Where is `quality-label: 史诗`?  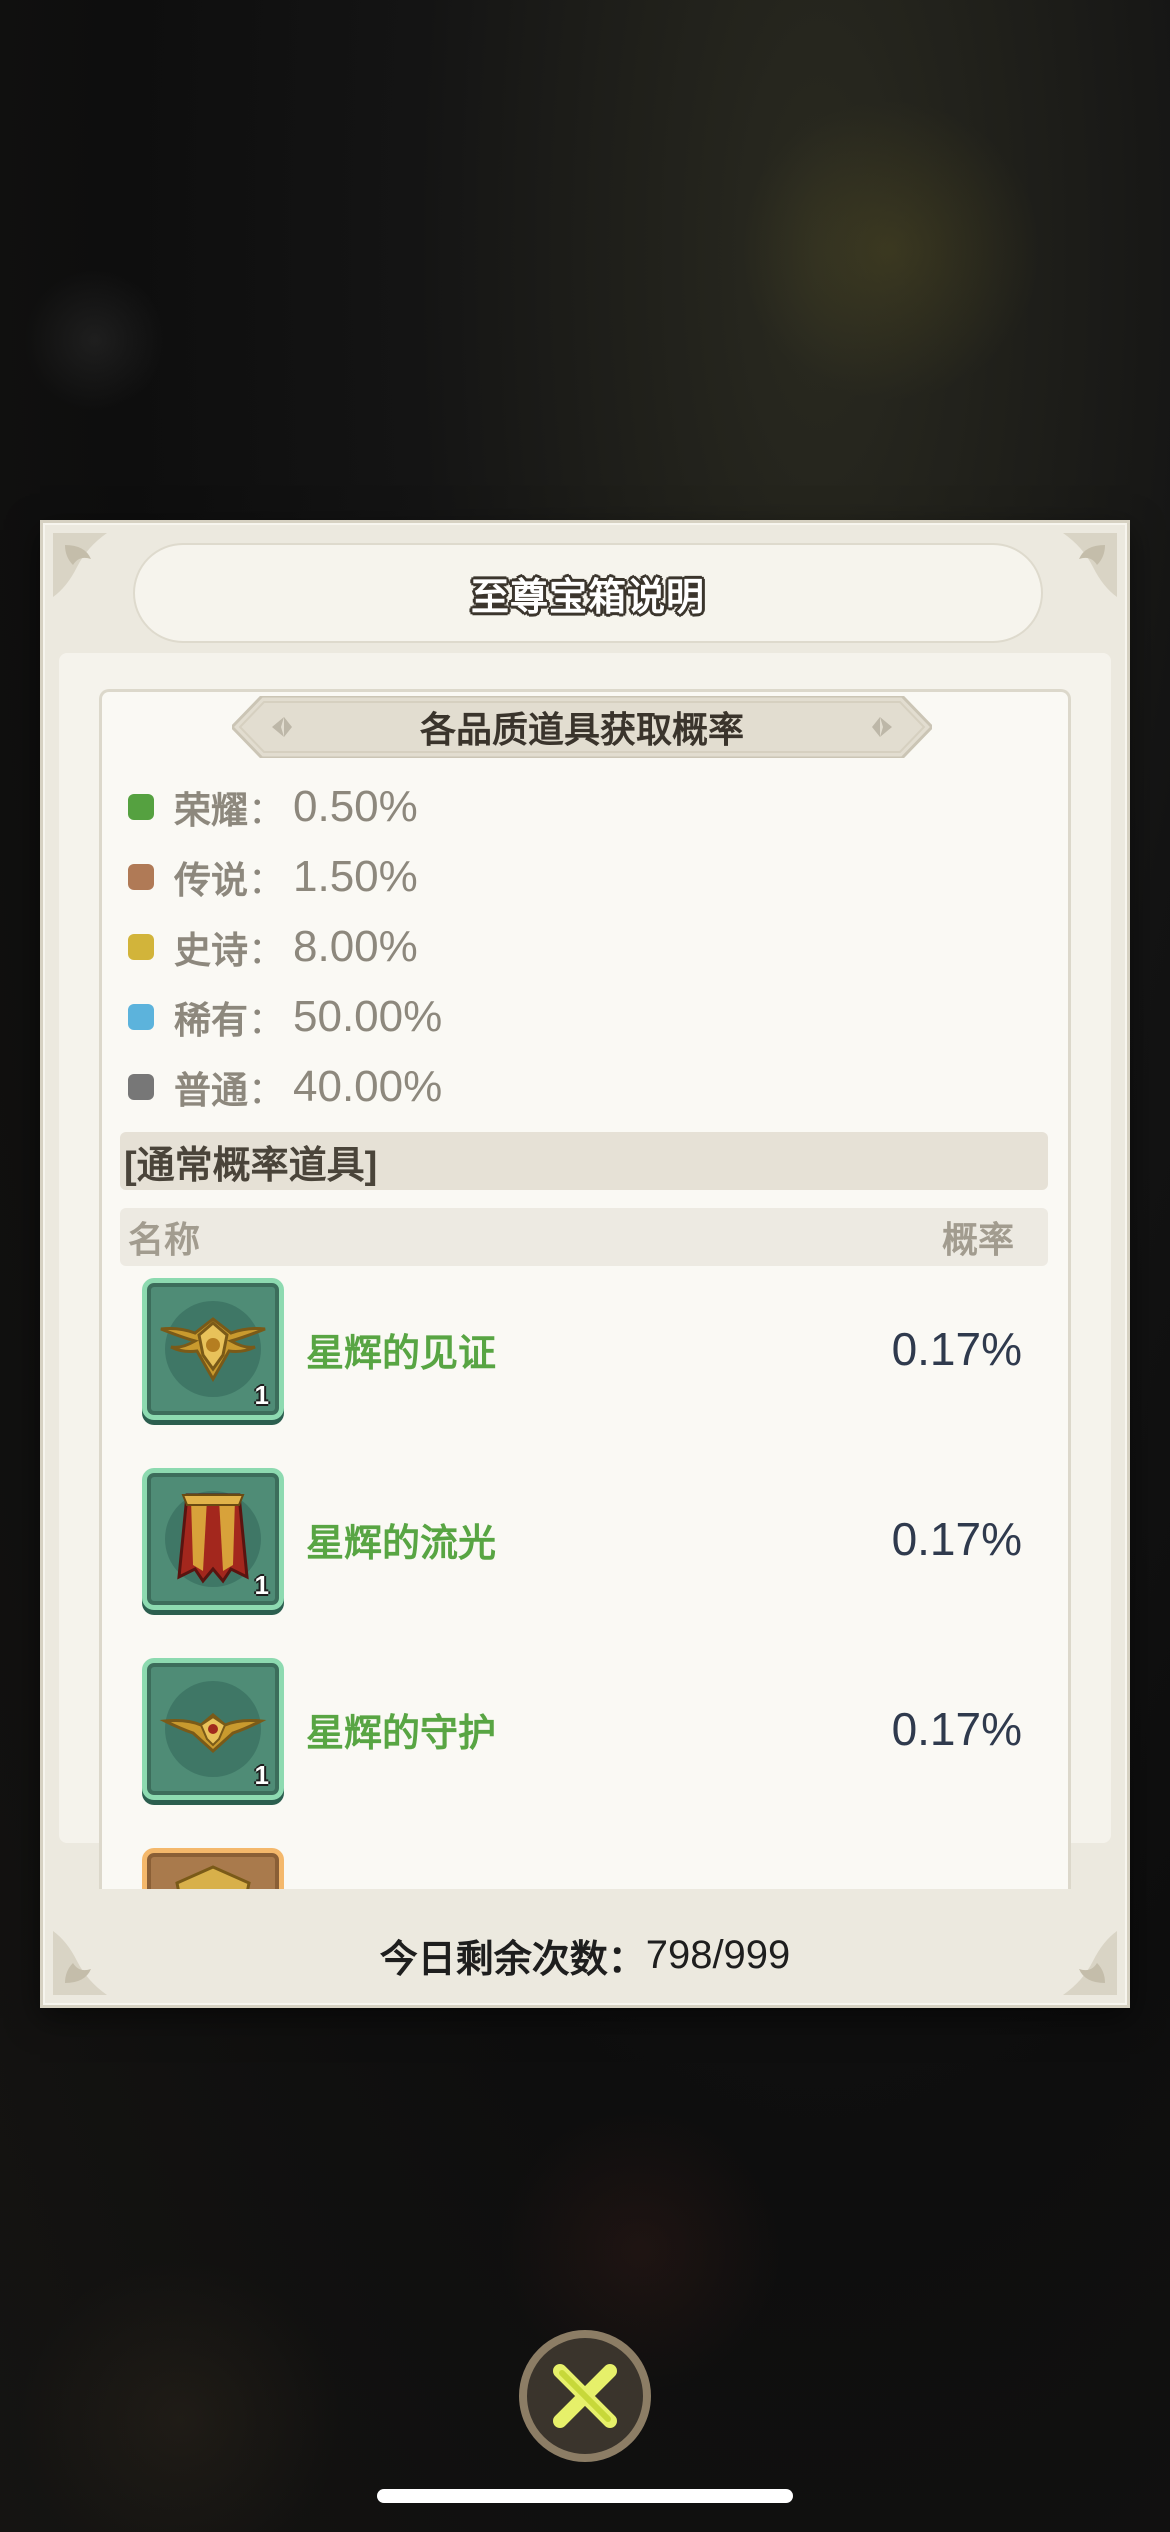 quality-label: 史诗 is located at coordinates (211, 950).